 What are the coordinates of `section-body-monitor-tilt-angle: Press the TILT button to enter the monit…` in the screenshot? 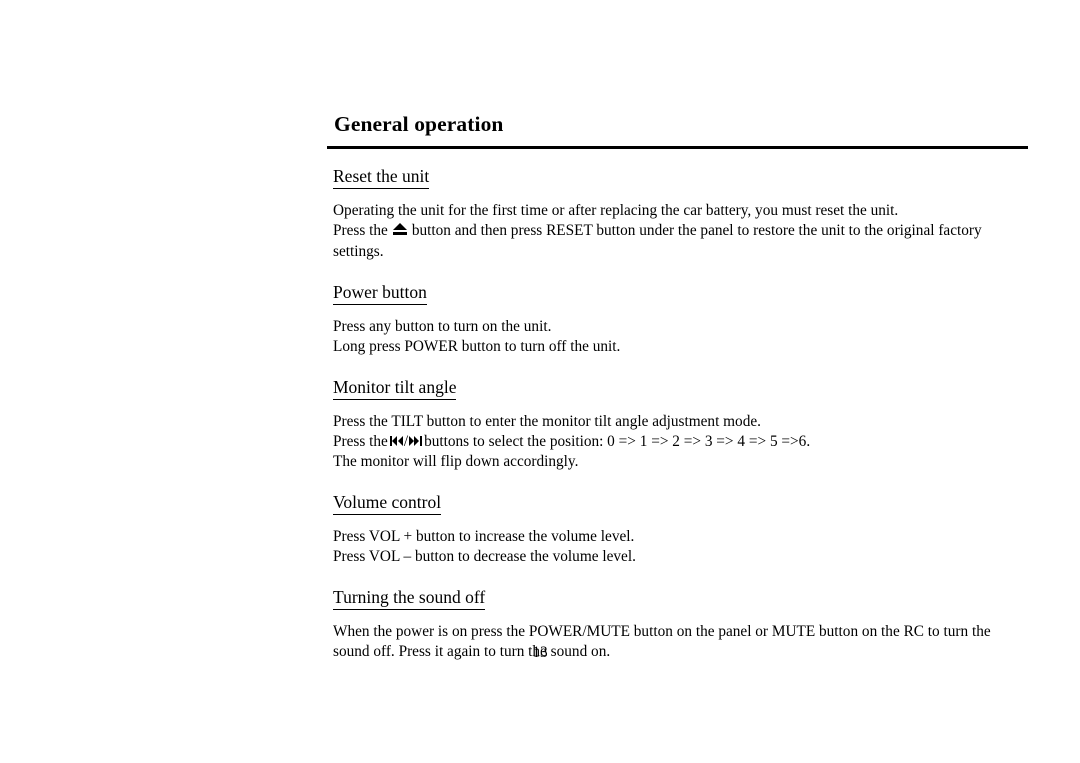 It's located at (681, 442).